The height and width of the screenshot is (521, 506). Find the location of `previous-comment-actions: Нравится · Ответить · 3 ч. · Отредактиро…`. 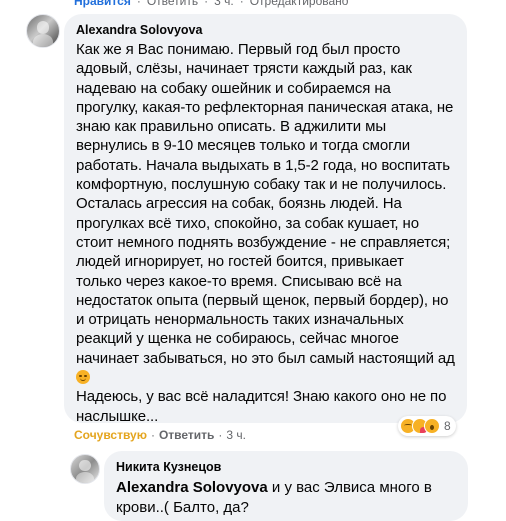

previous-comment-actions: Нравится · Ответить · 3 ч. · Отредактиро… is located at coordinates (211, 4).